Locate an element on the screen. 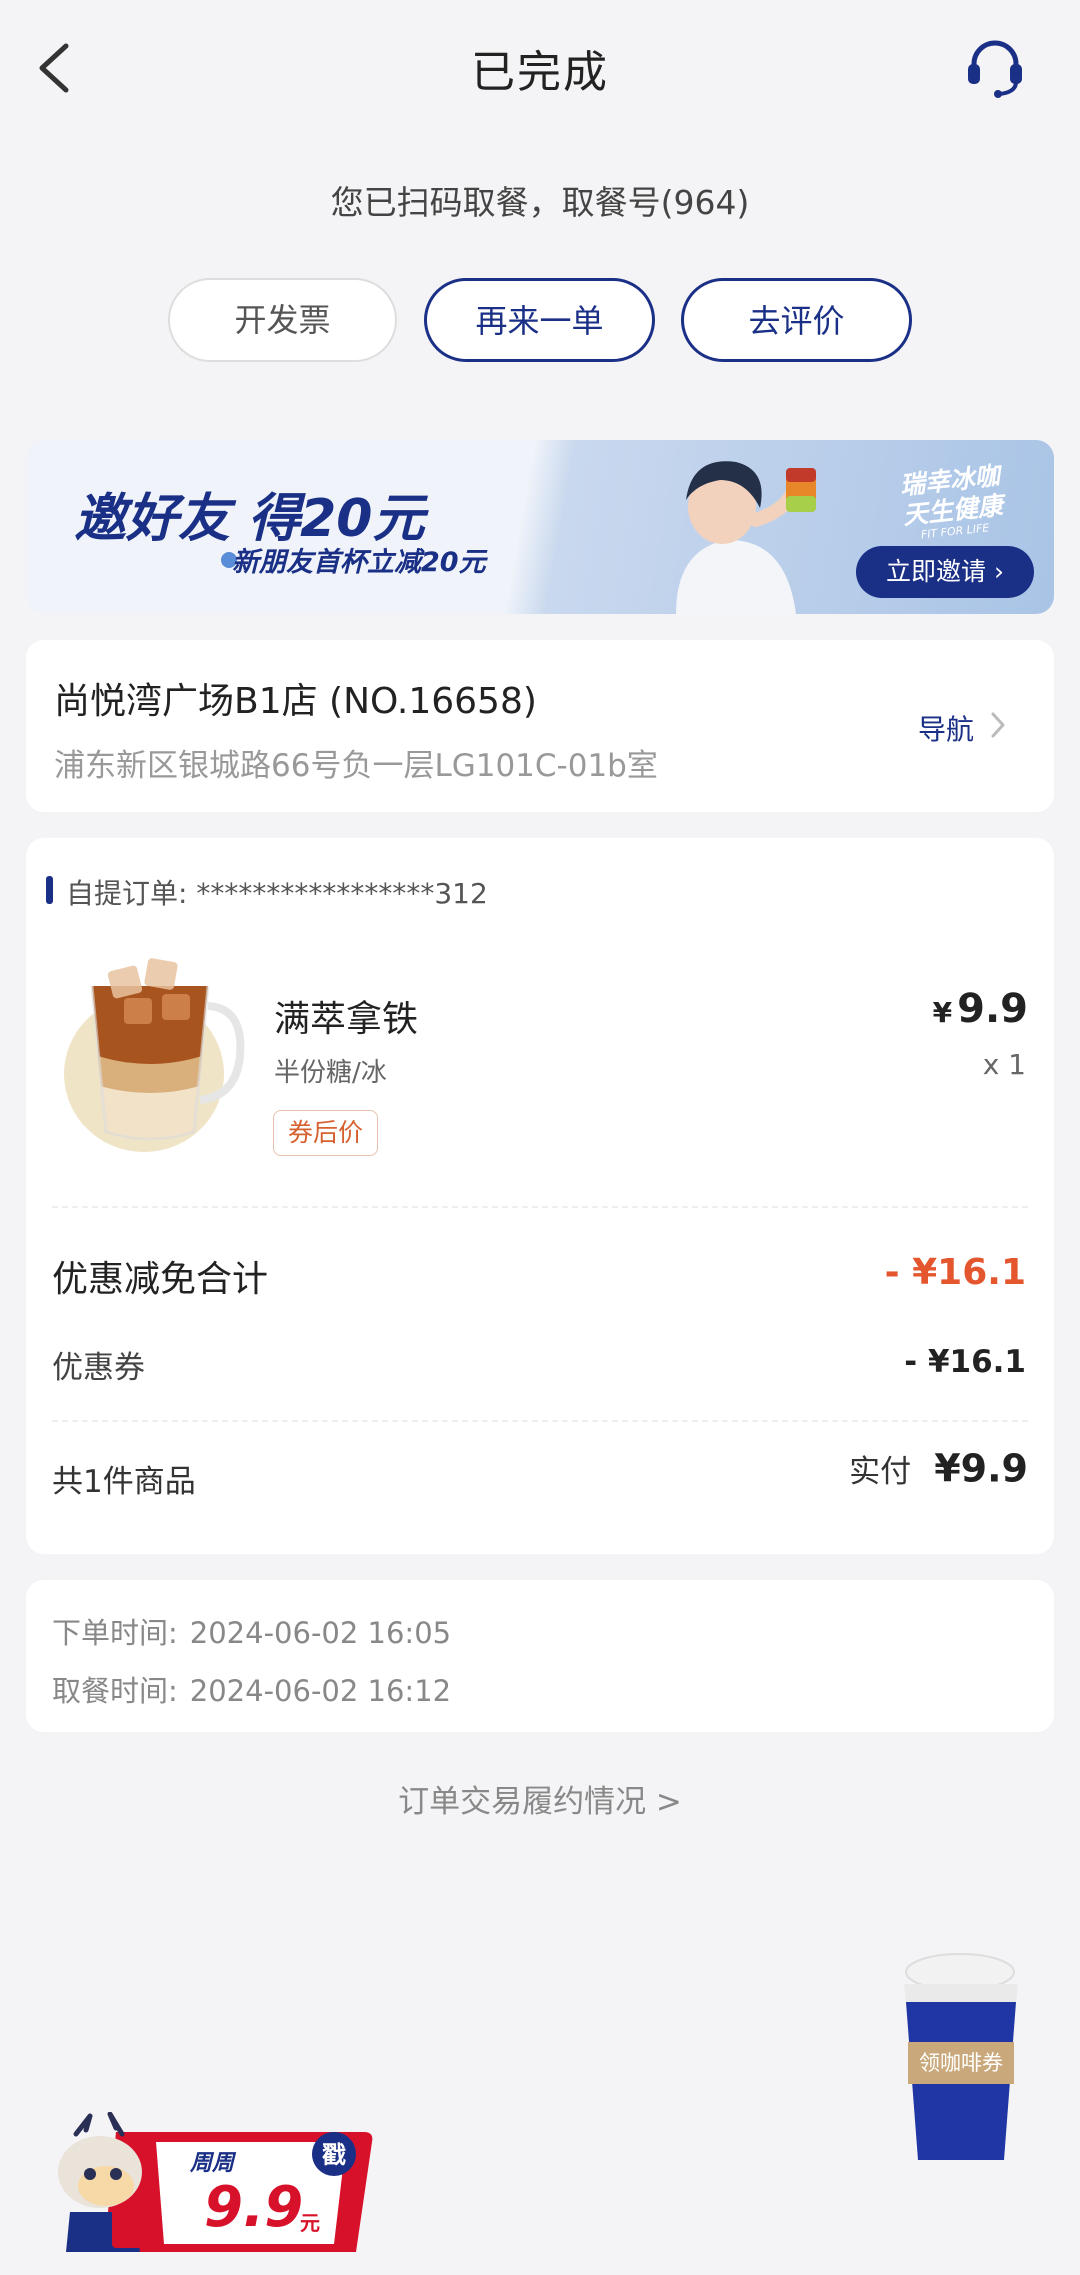 The width and height of the screenshot is (1080, 2275). product-quantity: x 1 is located at coordinates (1004, 1064).